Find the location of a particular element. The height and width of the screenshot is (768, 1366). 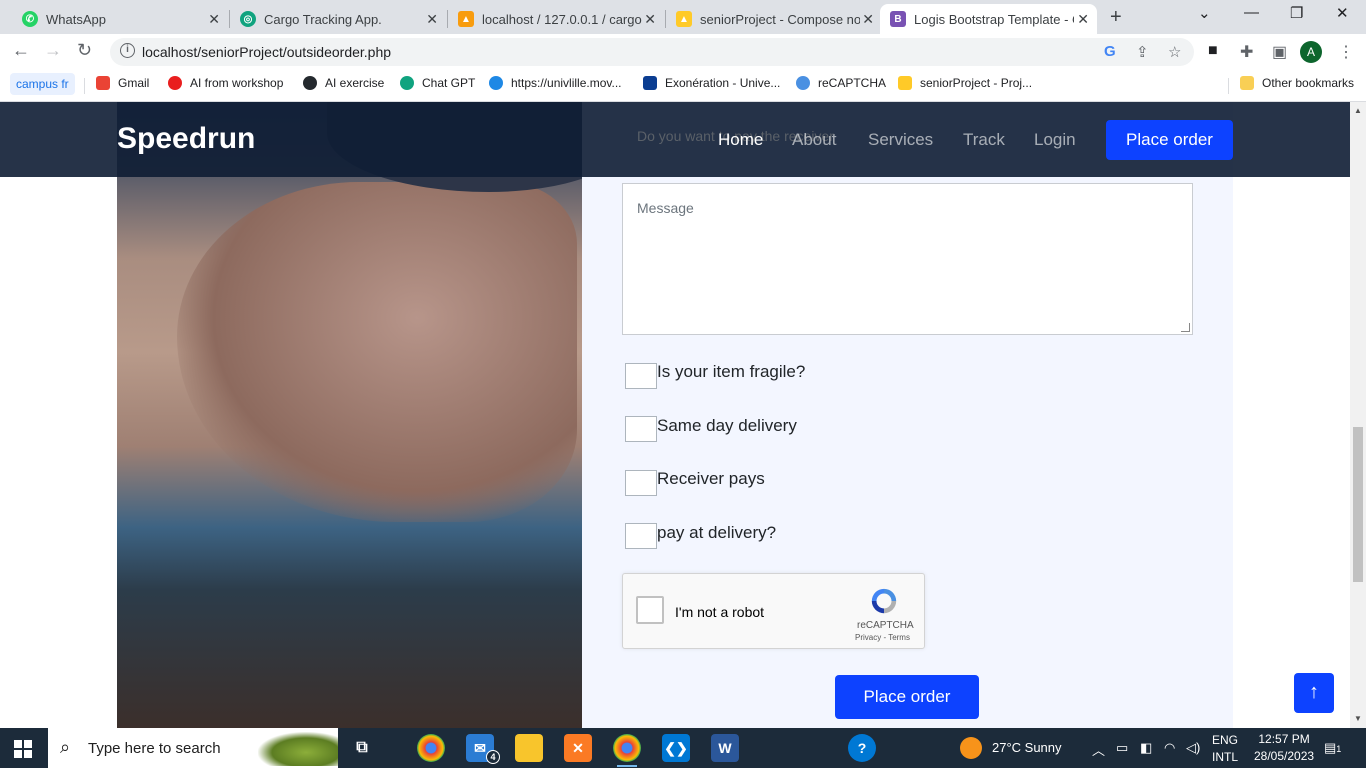

other-bookmarks: Other bookmarks is located at coordinates (1297, 83).